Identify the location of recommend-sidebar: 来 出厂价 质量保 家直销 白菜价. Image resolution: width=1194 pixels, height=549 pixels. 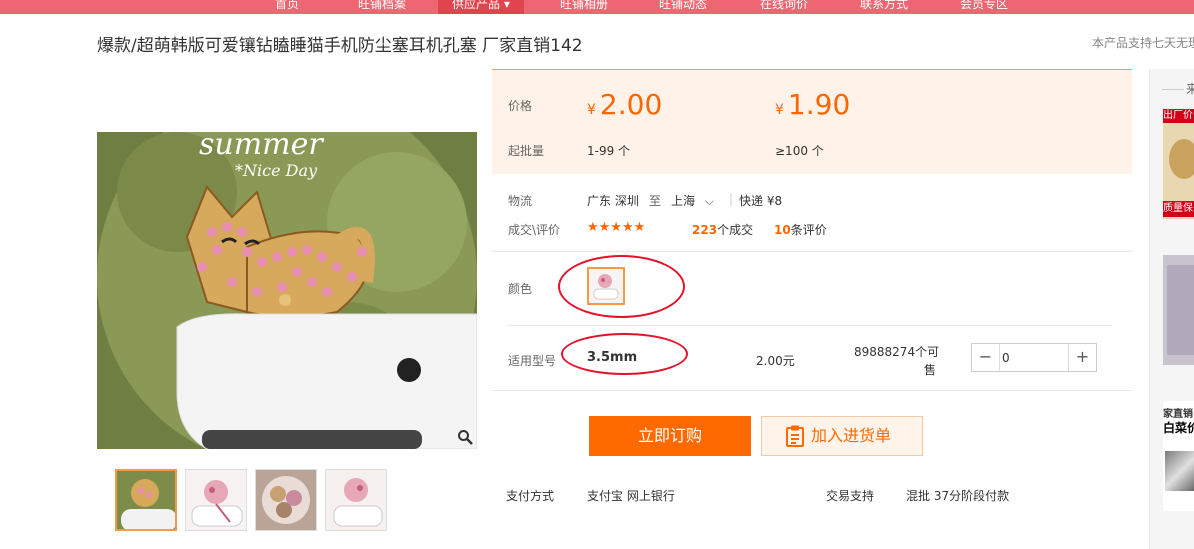
(1171, 309).